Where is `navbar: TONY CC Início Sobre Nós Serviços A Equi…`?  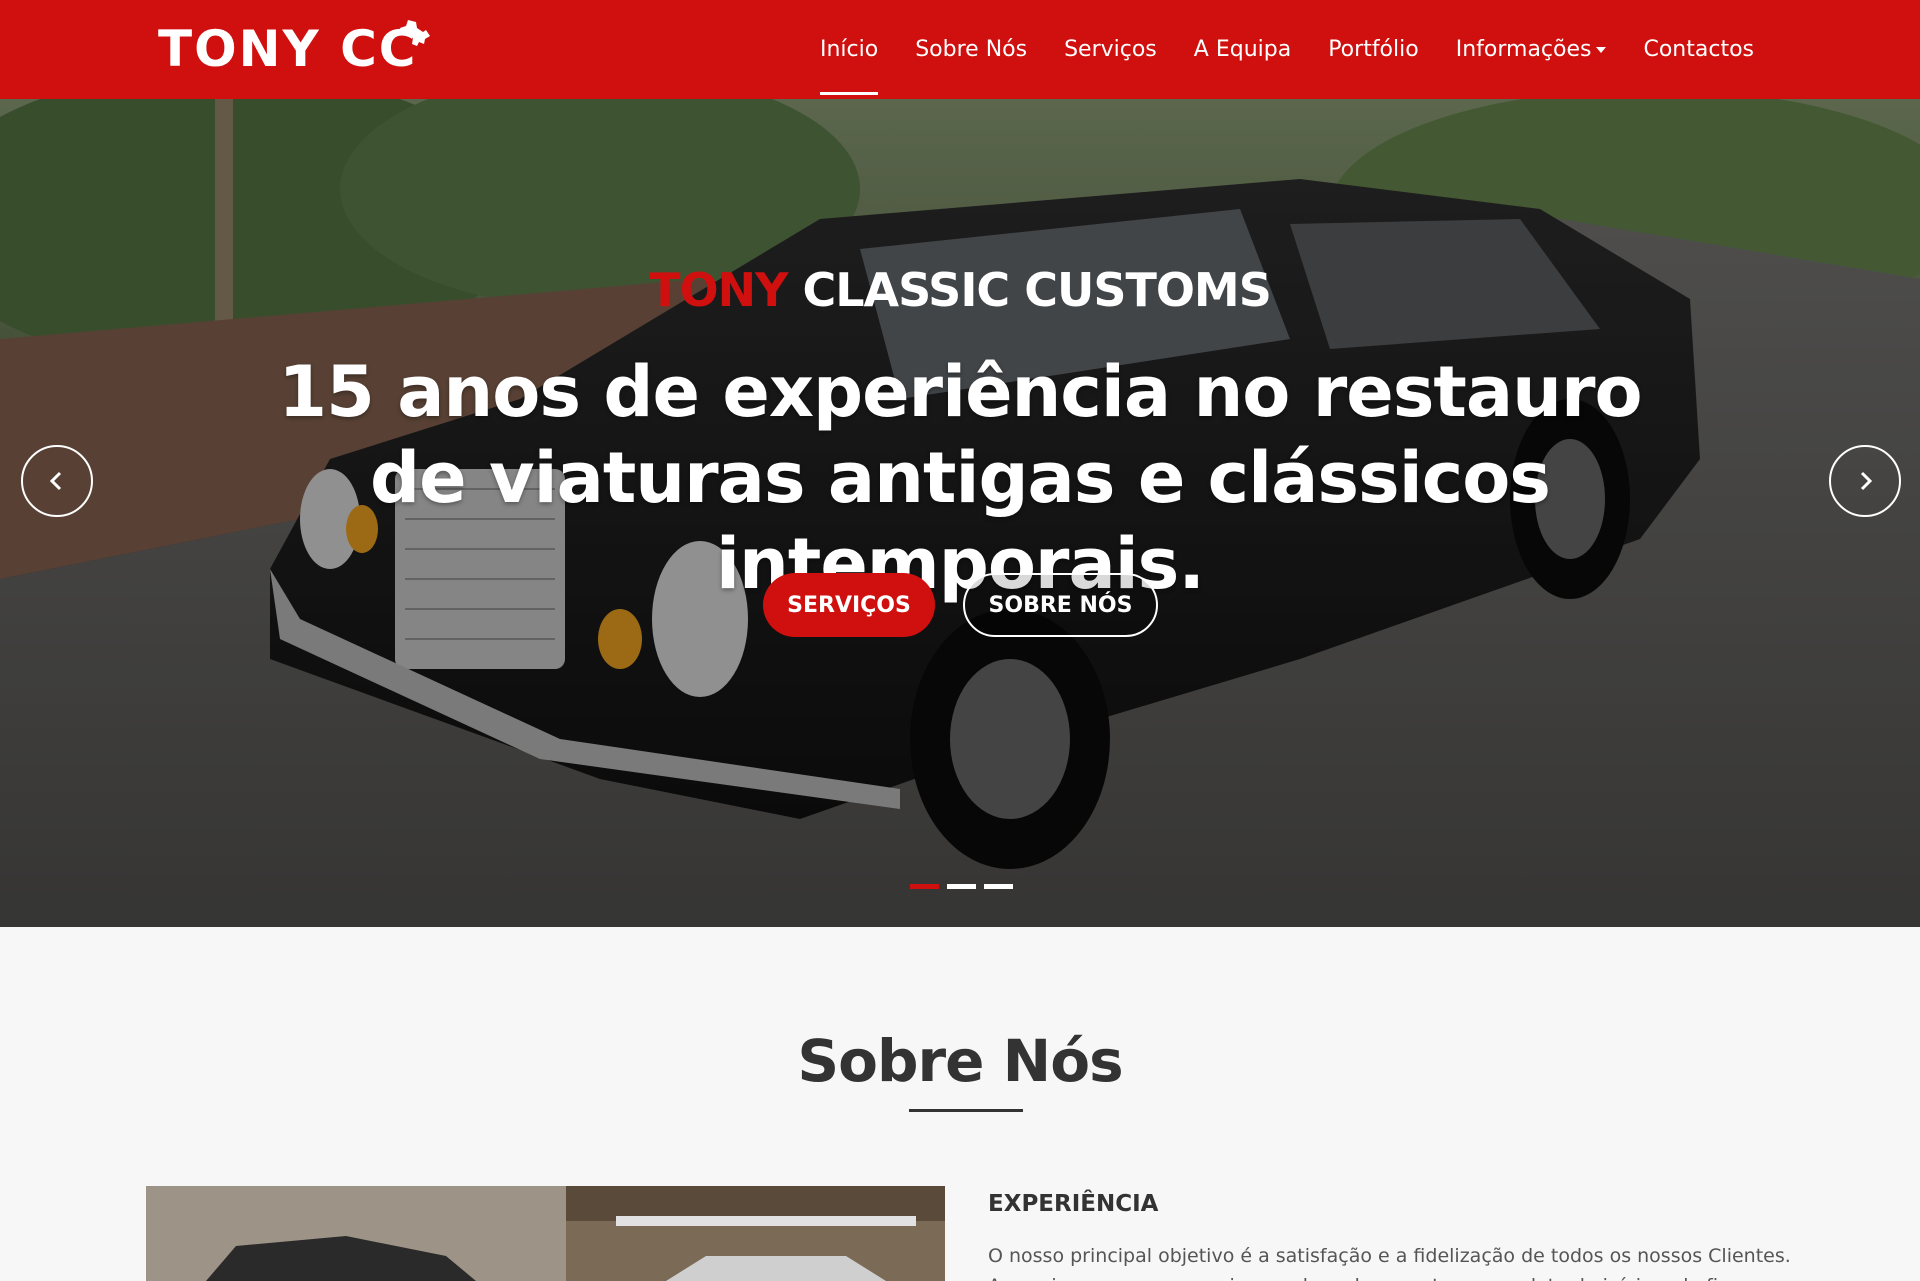 navbar: TONY CC Início Sobre Nós Serviços A Equi… is located at coordinates (960, 49).